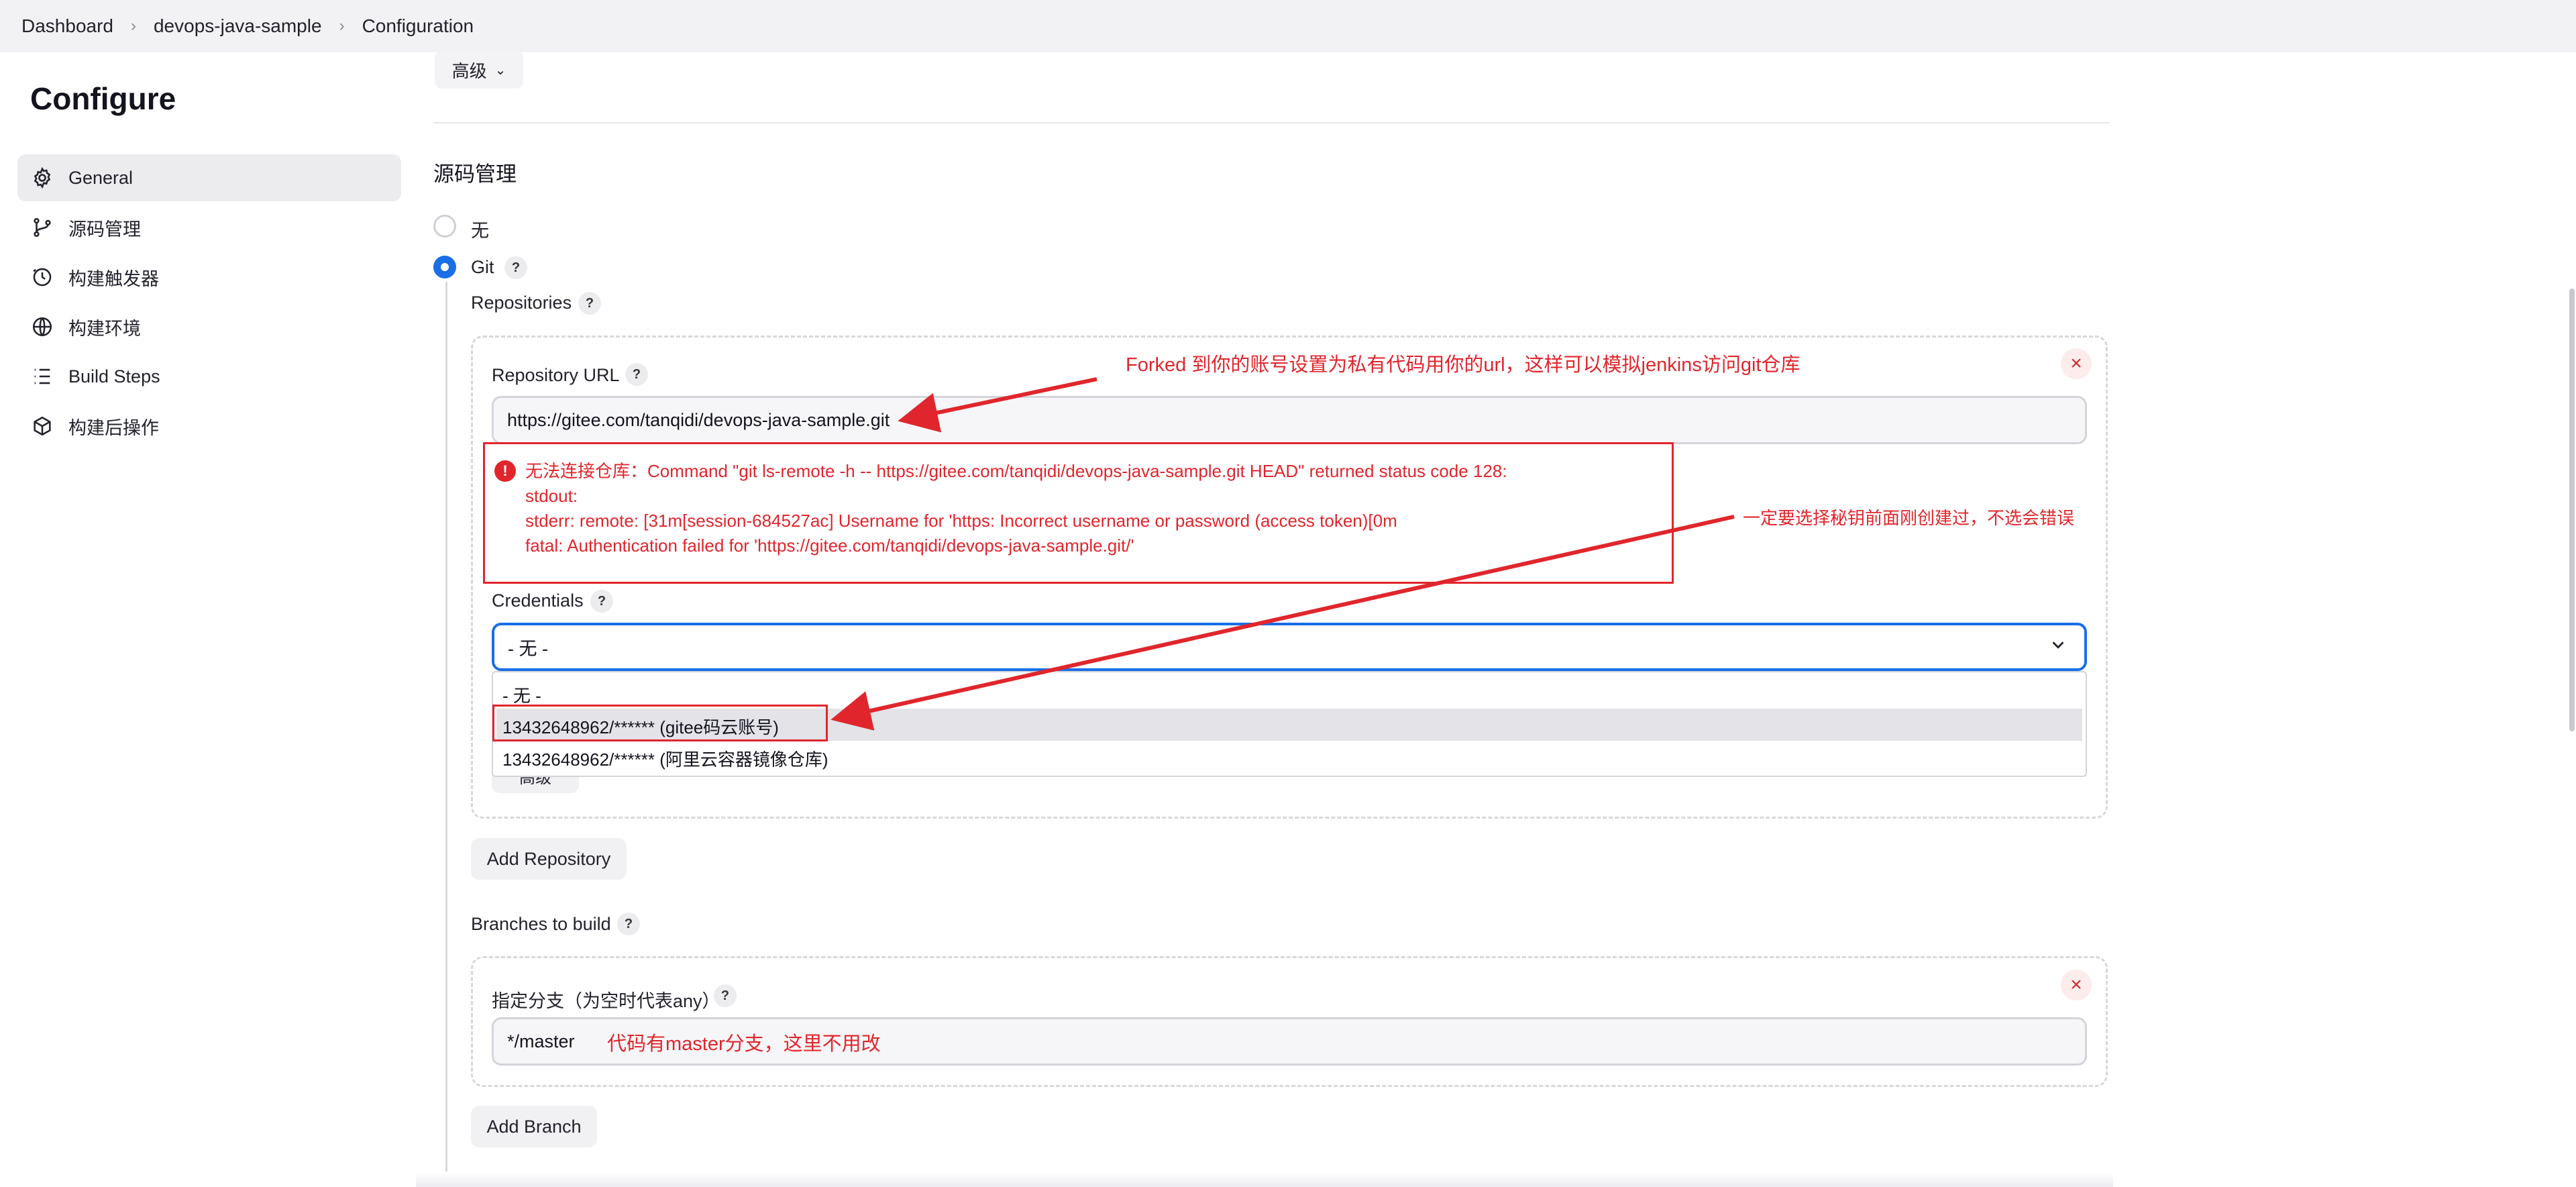 This screenshot has height=1187, width=2576. What do you see at coordinates (1264, 1179) in the screenshot?
I see `bottom-fade` at bounding box center [1264, 1179].